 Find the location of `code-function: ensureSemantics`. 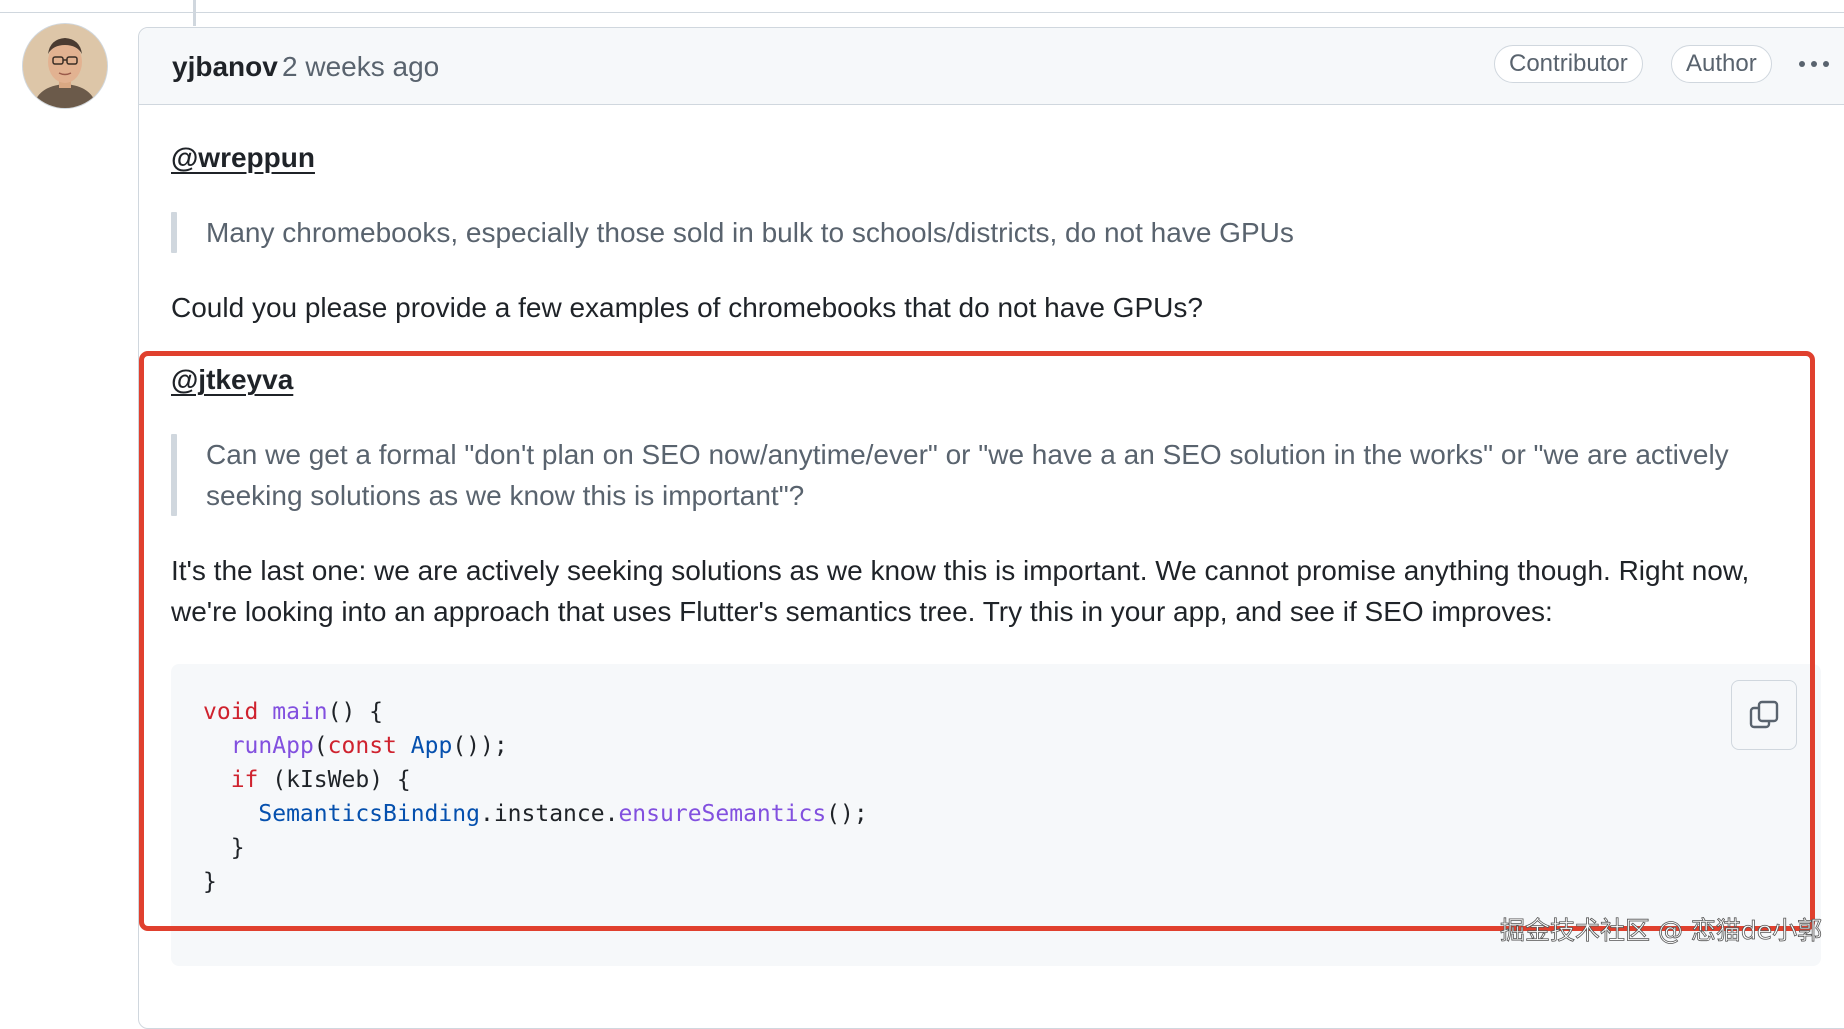

code-function: ensureSemantics is located at coordinates (722, 814).